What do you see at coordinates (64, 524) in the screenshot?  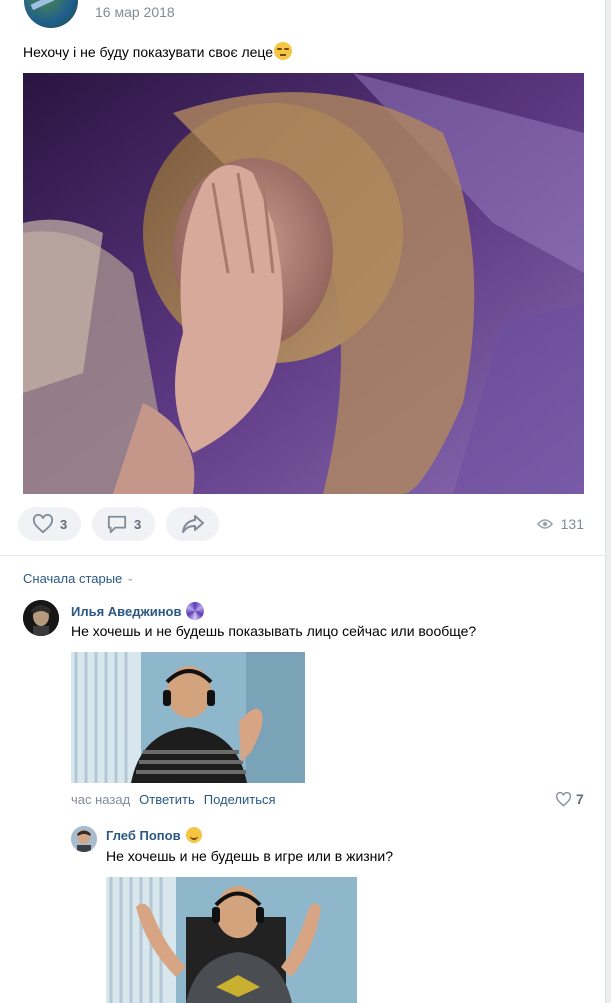 I see `like-count: 3` at bounding box center [64, 524].